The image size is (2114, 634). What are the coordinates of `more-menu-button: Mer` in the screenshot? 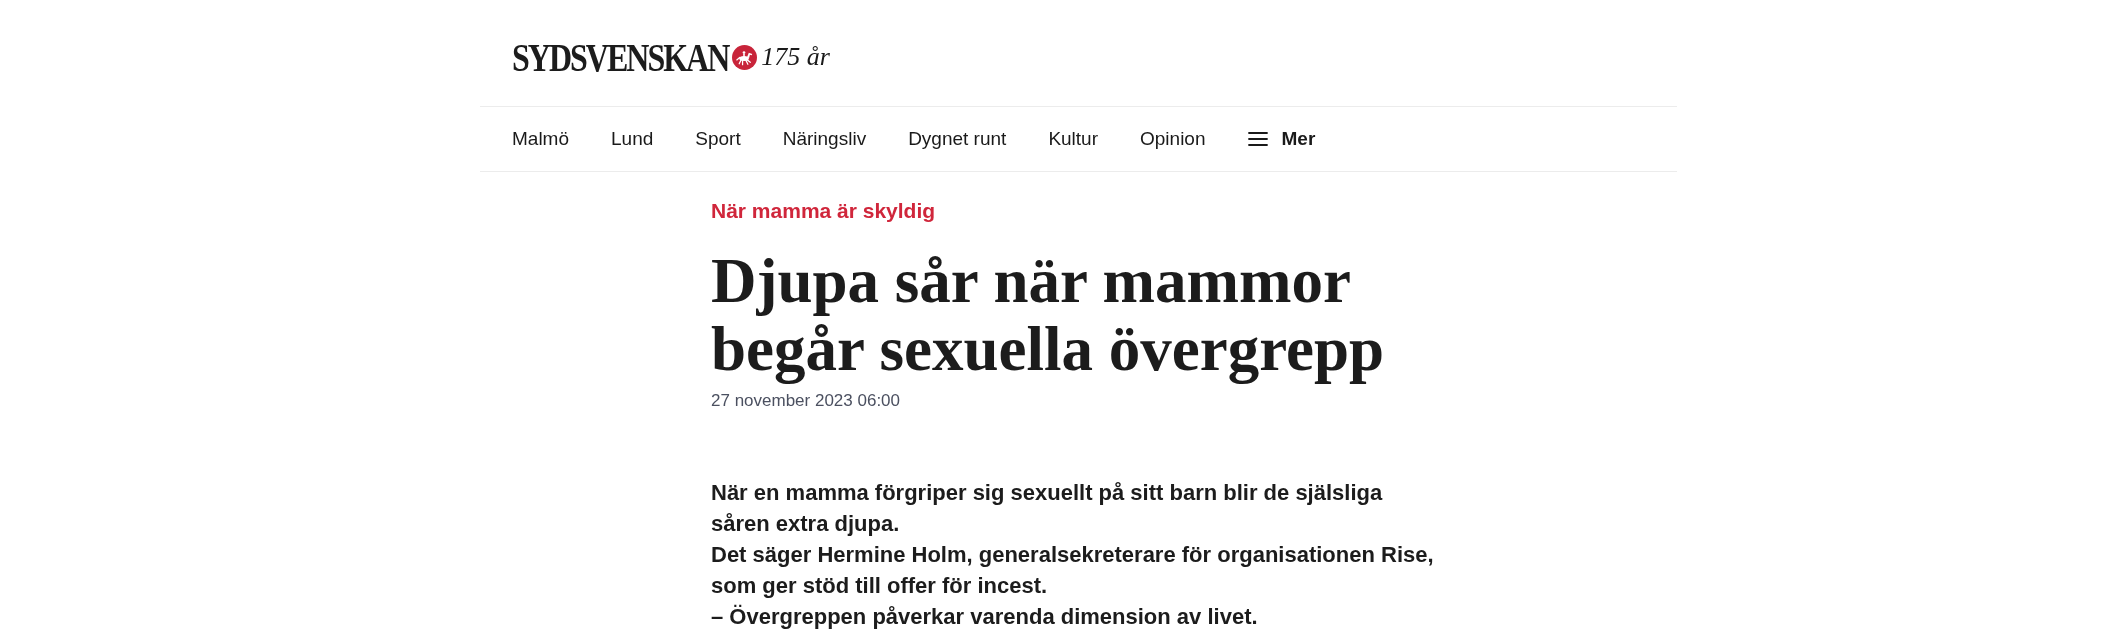 It's located at (1281, 139).